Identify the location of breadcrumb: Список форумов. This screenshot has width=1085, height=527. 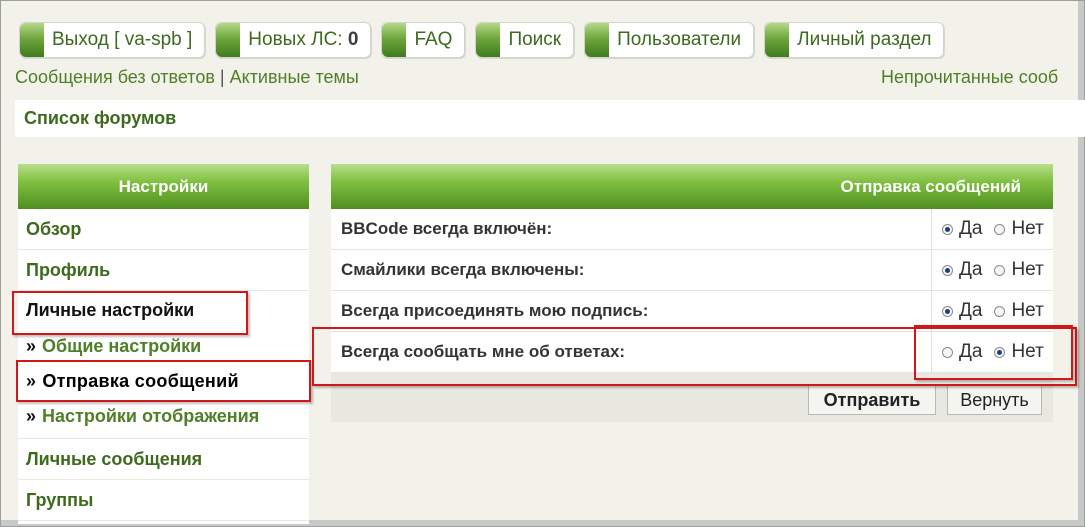
(550, 118).